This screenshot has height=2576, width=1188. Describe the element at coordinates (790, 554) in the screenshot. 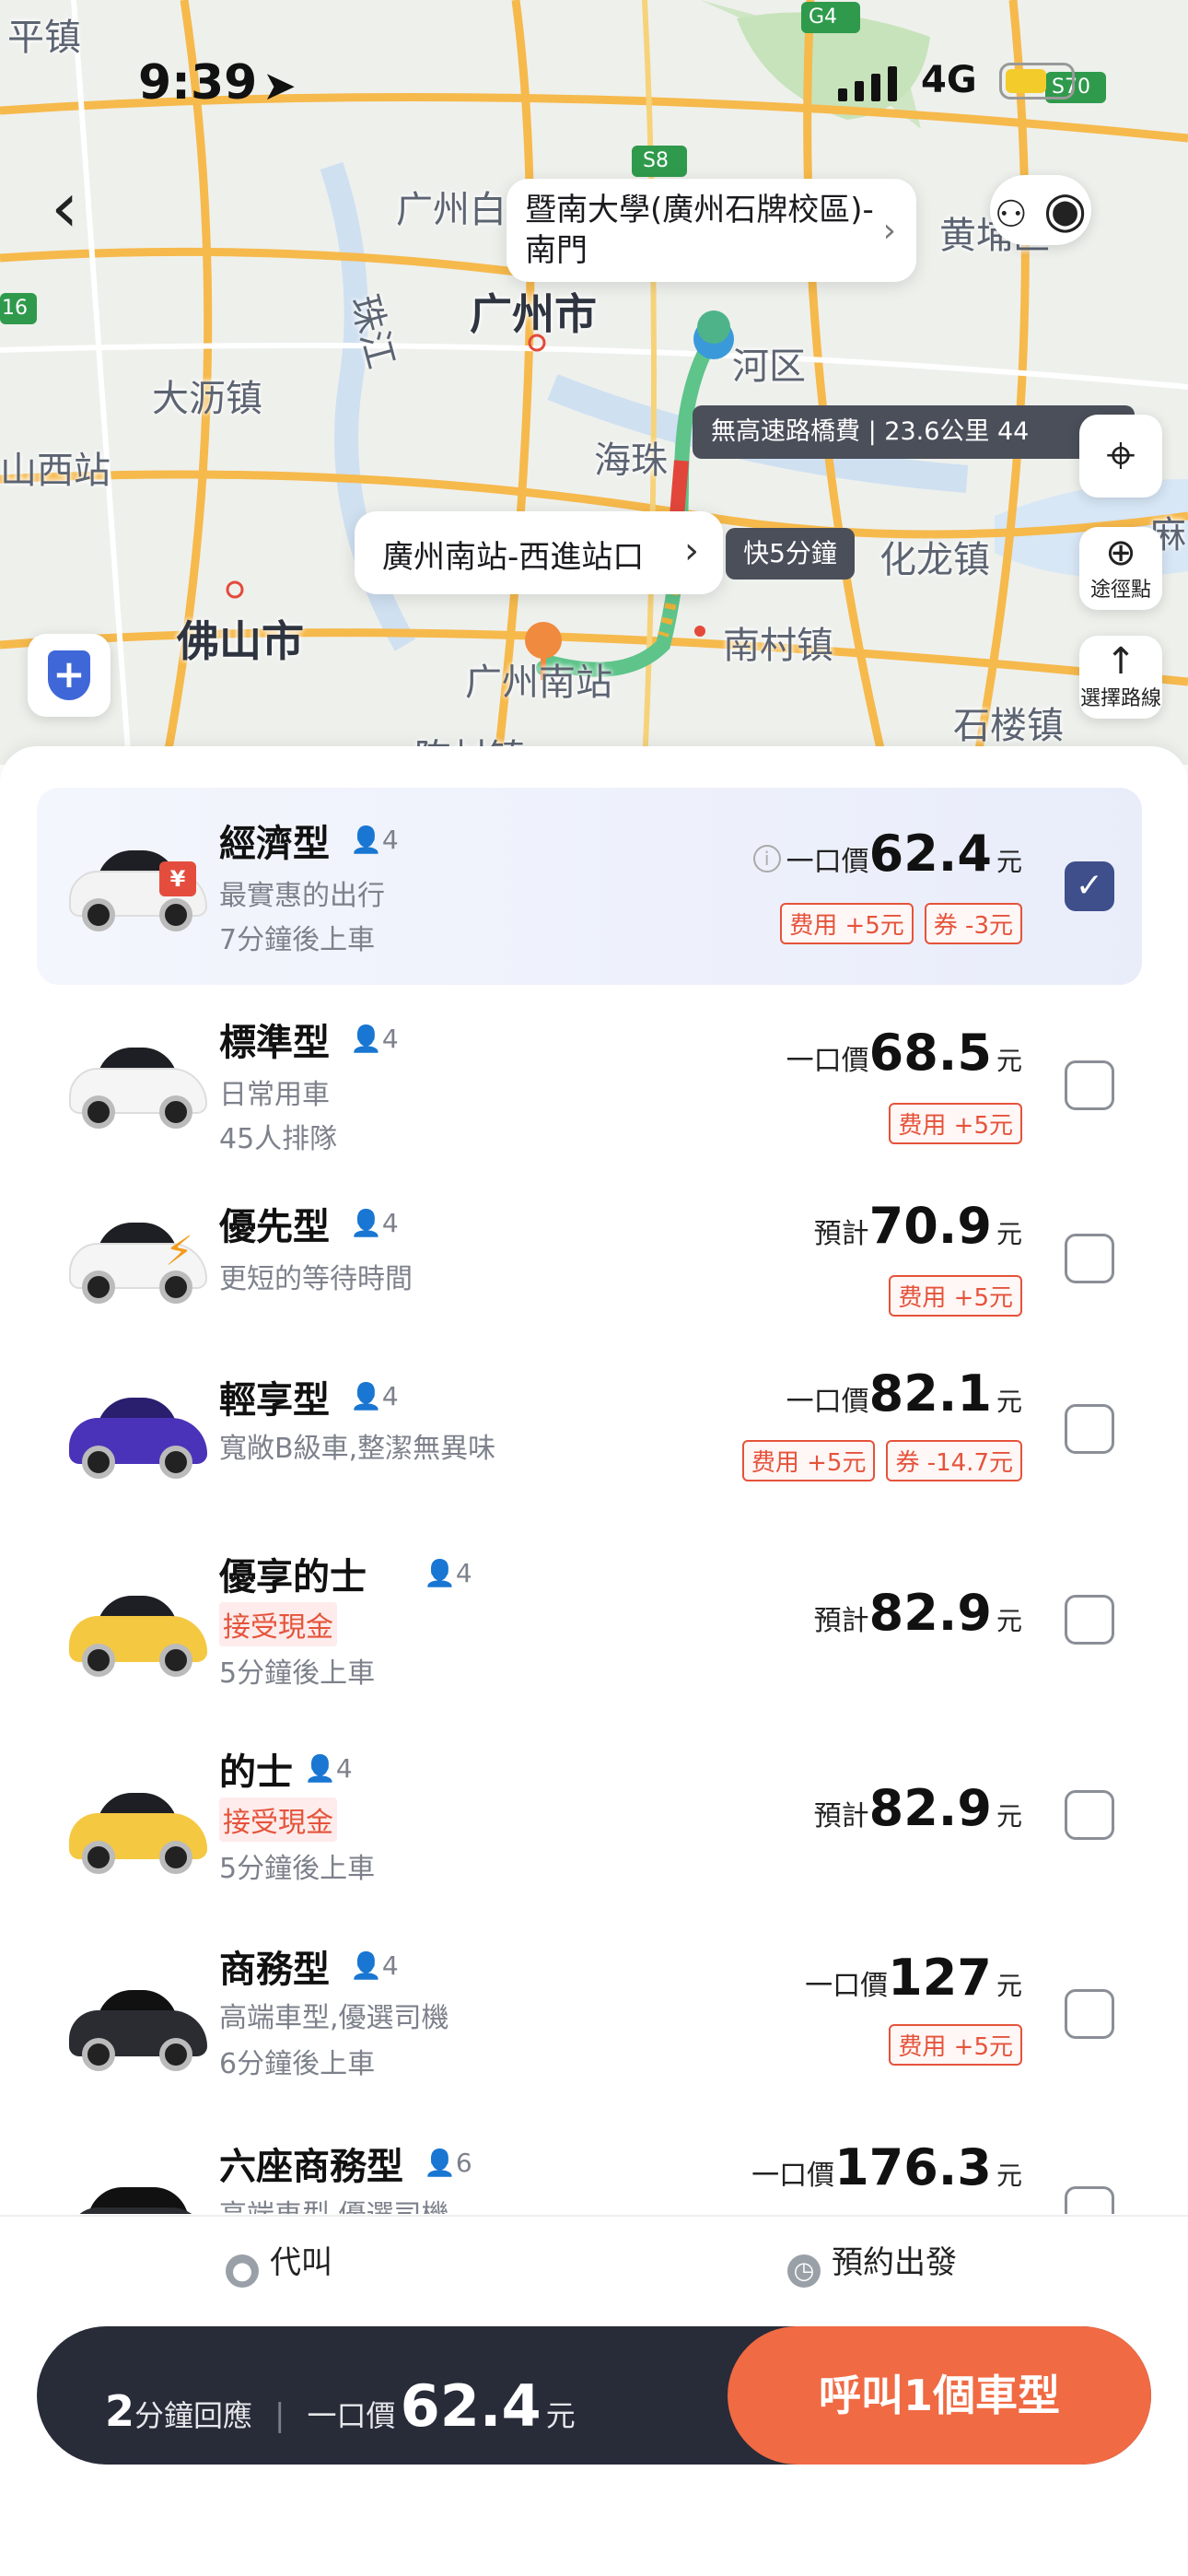

I see `faster-route-hint: 快5分鐘` at that location.